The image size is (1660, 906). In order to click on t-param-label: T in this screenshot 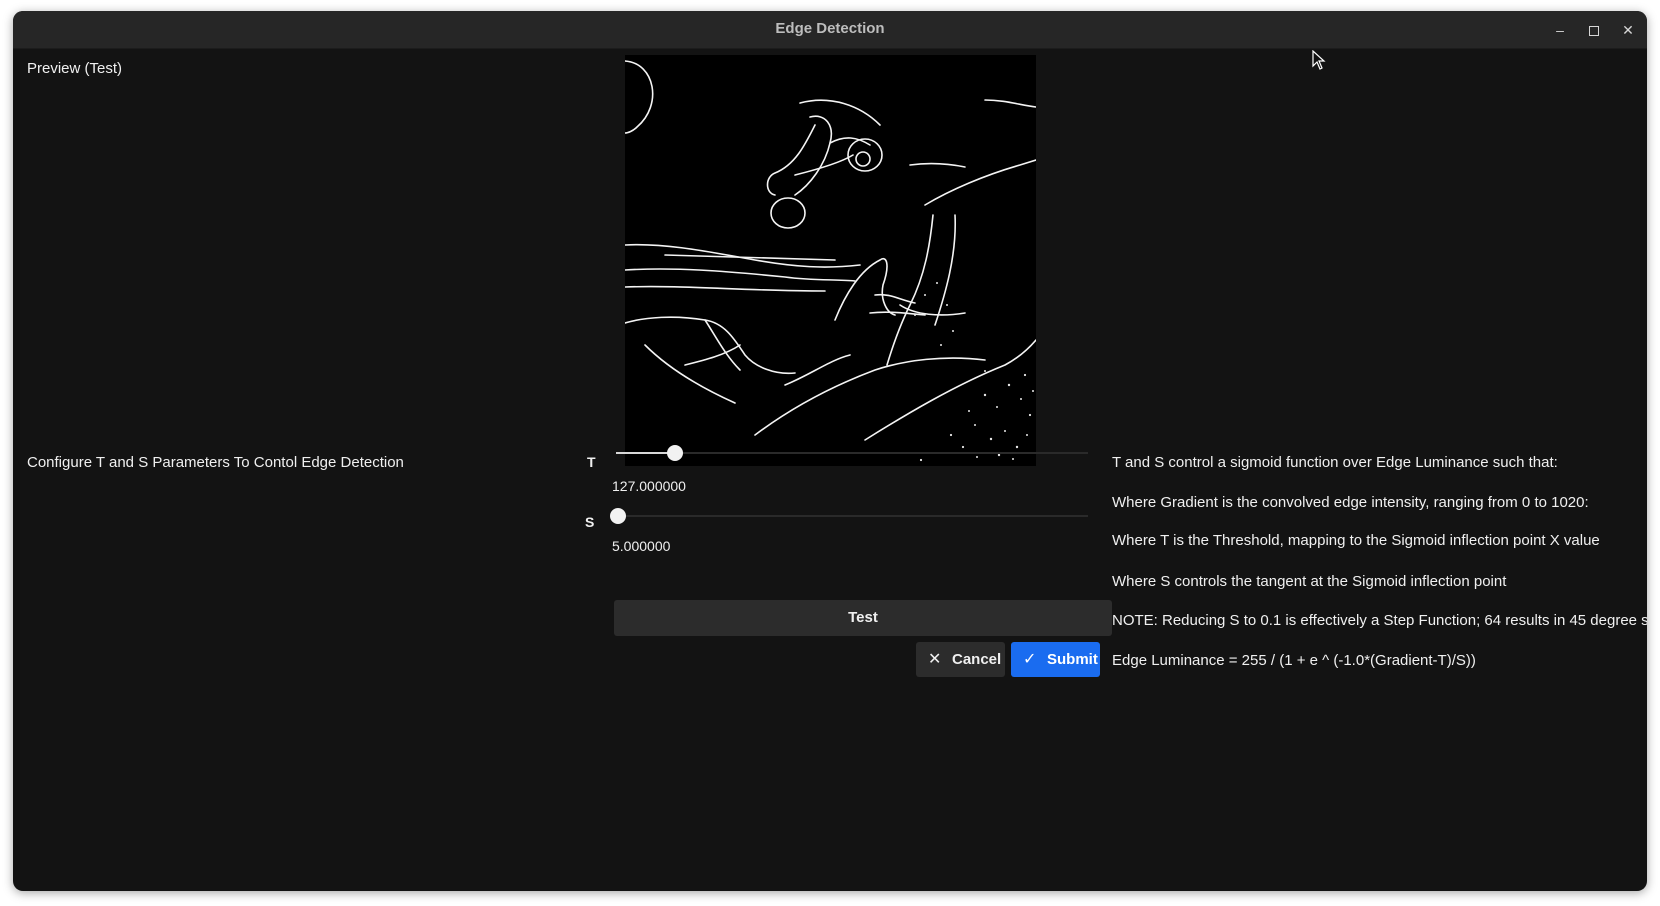, I will do `click(591, 462)`.